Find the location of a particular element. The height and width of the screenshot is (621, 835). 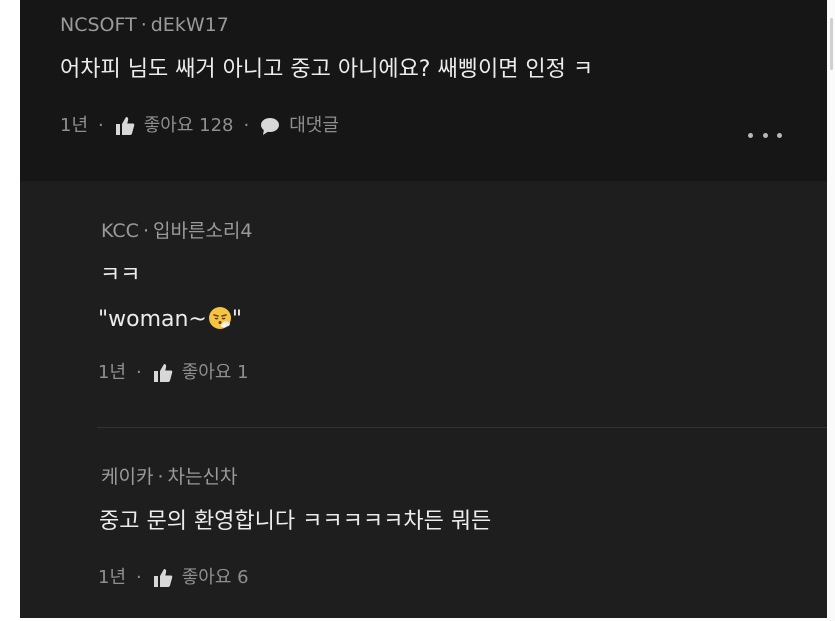

reply-actions: 1년 · 좋아요 1 is located at coordinates (173, 373).